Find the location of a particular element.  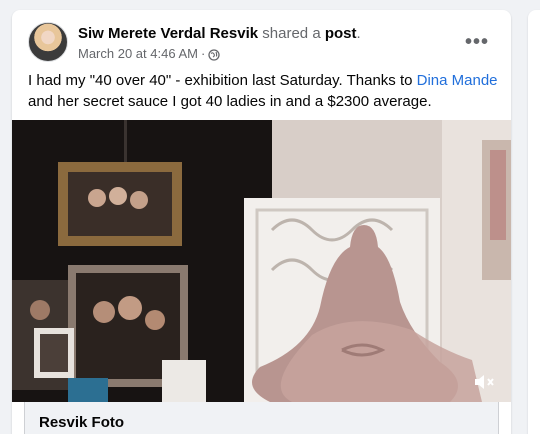

more-options-button: ••• is located at coordinates (477, 42).